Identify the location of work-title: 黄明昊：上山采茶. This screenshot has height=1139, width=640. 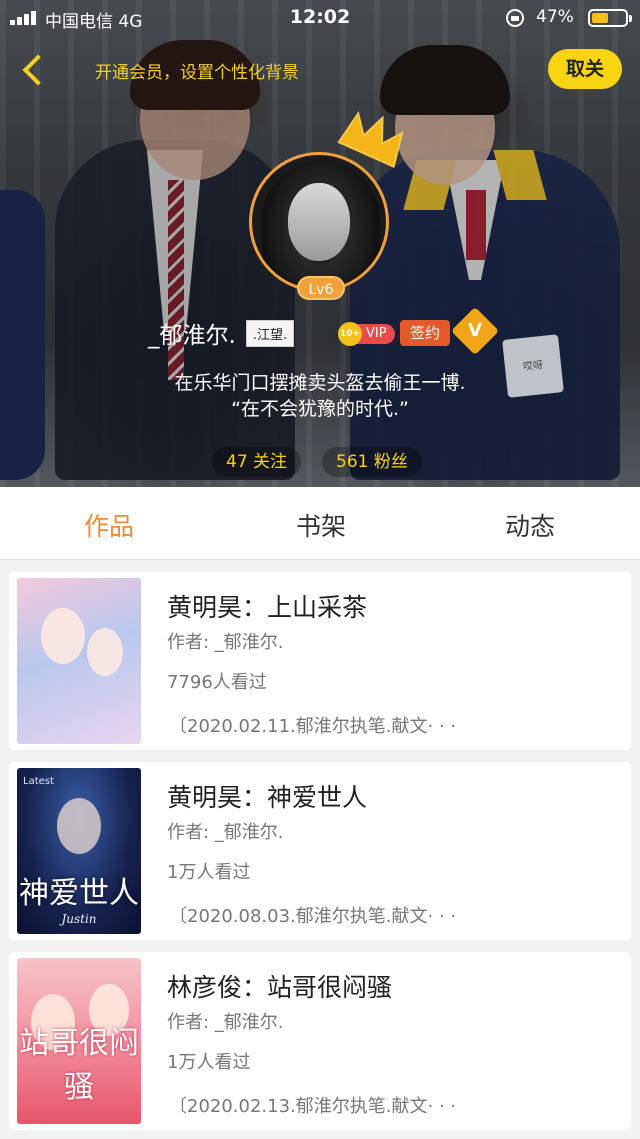
(267, 607).